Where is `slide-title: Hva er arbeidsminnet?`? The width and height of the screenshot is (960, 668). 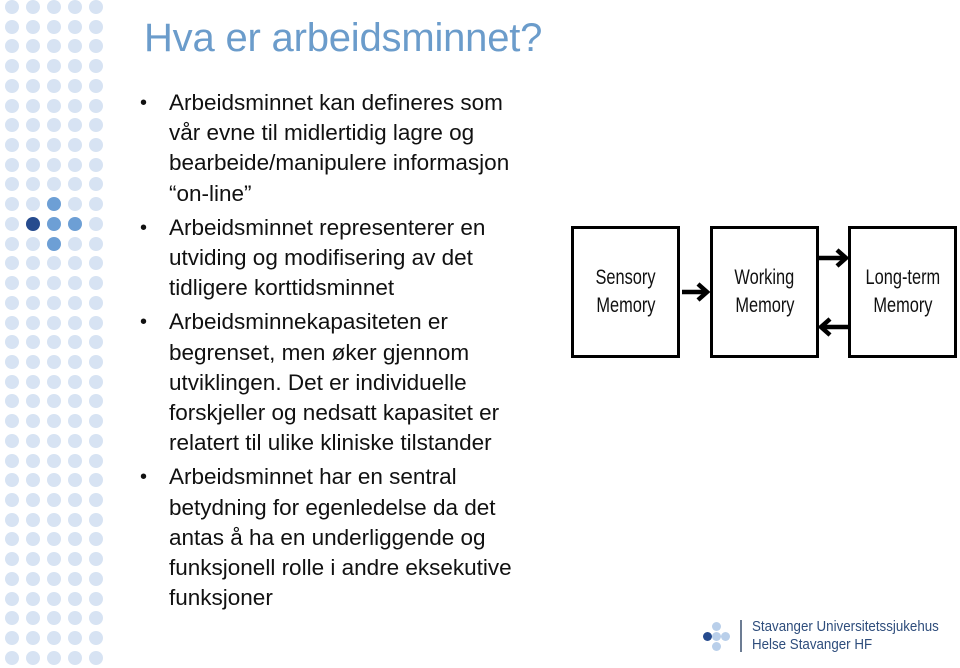 slide-title: Hva er arbeidsminnet? is located at coordinates (343, 38).